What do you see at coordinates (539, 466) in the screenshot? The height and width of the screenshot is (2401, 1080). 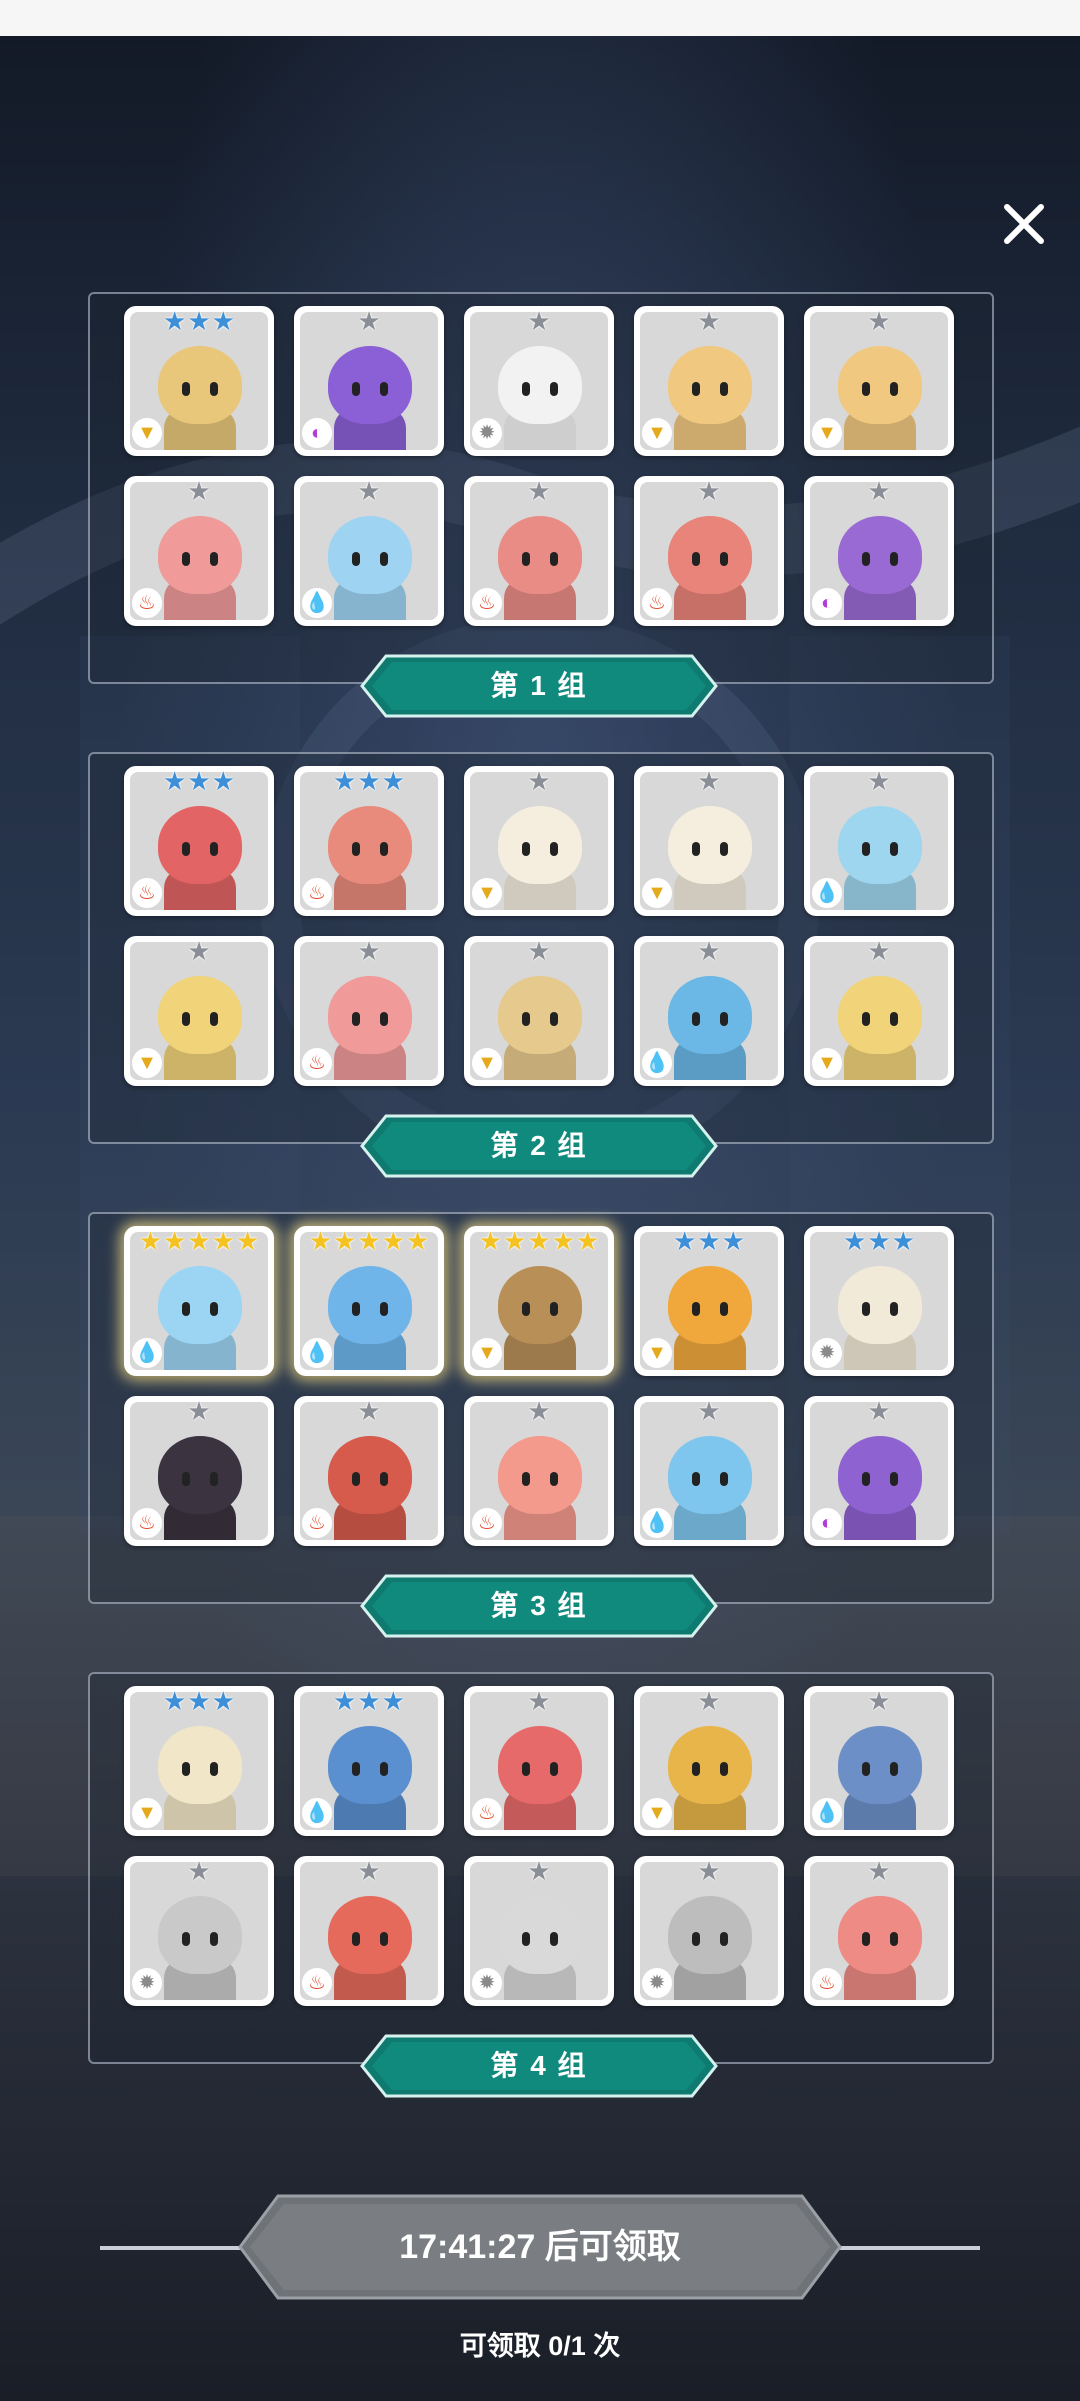 I see `hero-grid: ★ ★ ★ ▼ ★ ◐ ★ ✹ ★ ▼ ★ ▼ ★ ♨ ★ 💧 ★ ♨ ★ ♨ ★ ◐` at bounding box center [539, 466].